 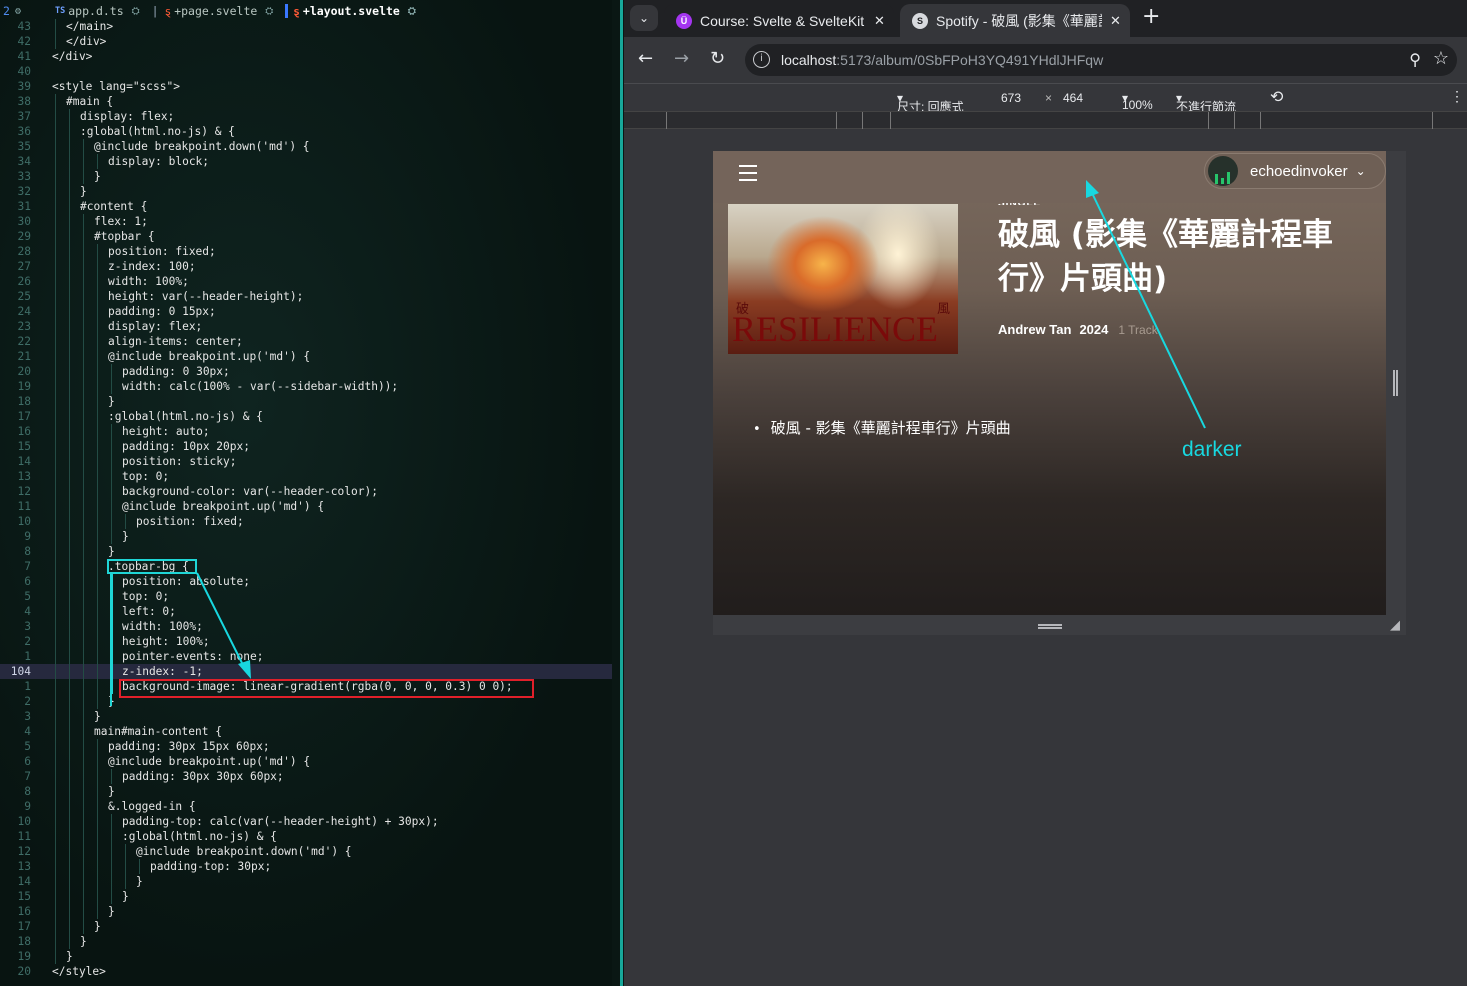 What do you see at coordinates (306, 41) in the screenshot?
I see `code-line: 42 </div>` at bounding box center [306, 41].